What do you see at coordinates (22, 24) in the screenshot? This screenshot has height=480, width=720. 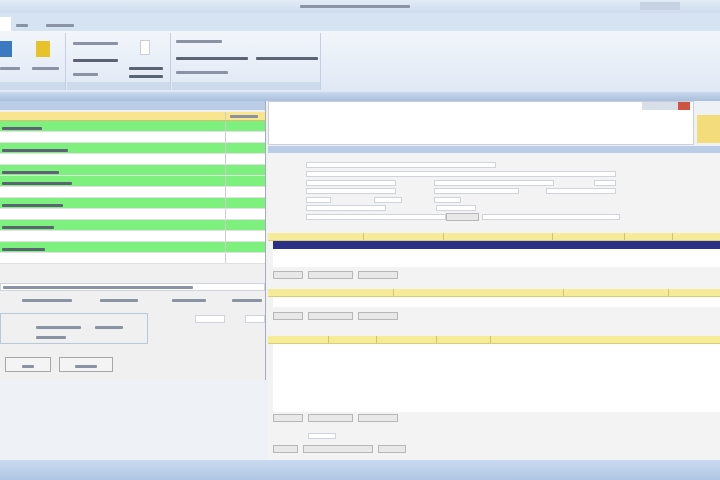 I see `tab-view` at bounding box center [22, 24].